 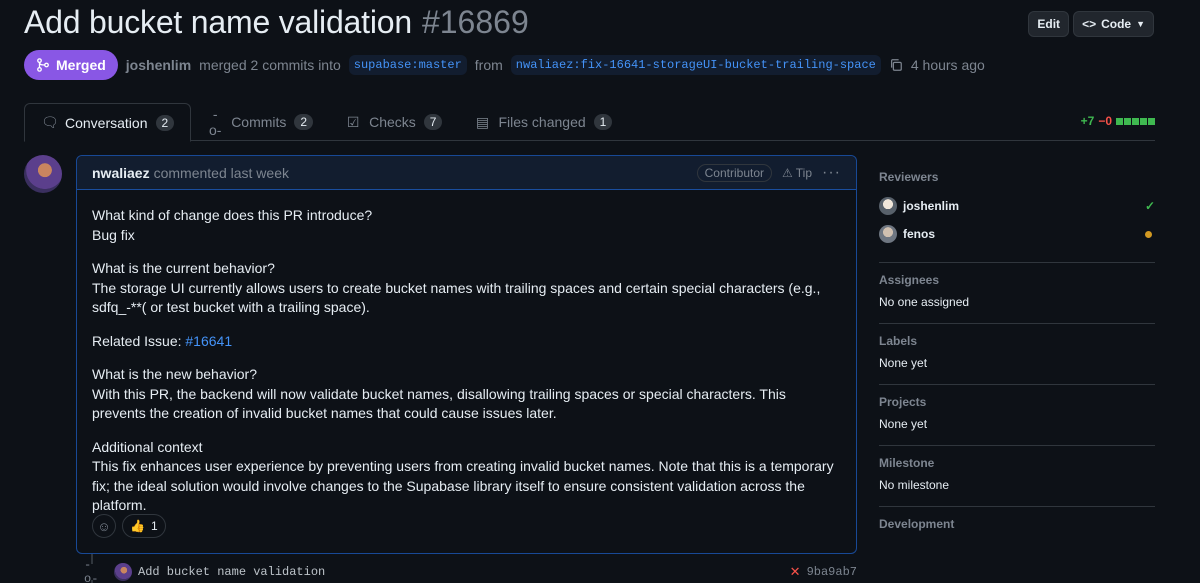 I want to click on merged-by-link: joshenlim, so click(x=158, y=65).